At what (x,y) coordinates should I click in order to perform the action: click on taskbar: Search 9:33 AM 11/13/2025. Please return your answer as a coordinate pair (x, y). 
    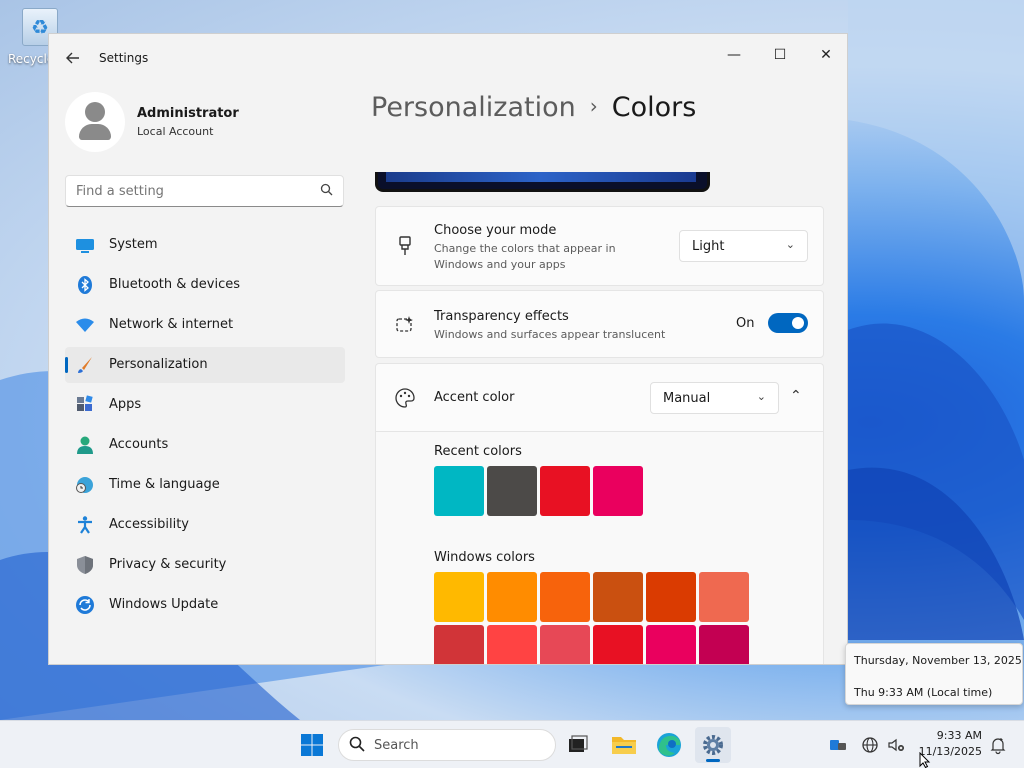
    Looking at the image, I should click on (512, 744).